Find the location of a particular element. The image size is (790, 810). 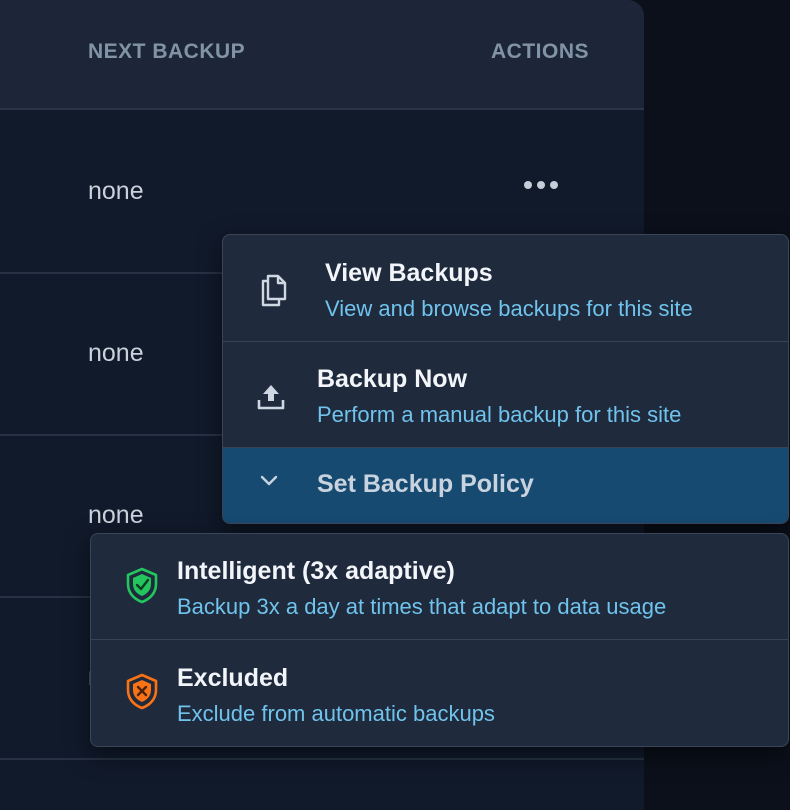

menu-item-subtitle: View and browse backups for this site is located at coordinates (509, 308).